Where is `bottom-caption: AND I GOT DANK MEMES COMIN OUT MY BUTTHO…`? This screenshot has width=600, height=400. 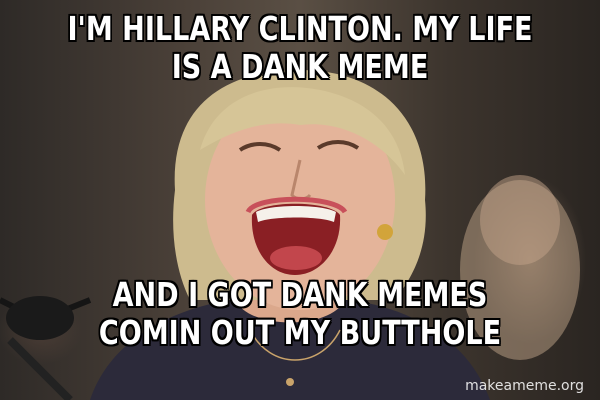
bottom-caption: AND I GOT DANK MEMES COMIN OUT MY BUTTHO… is located at coordinates (300, 313).